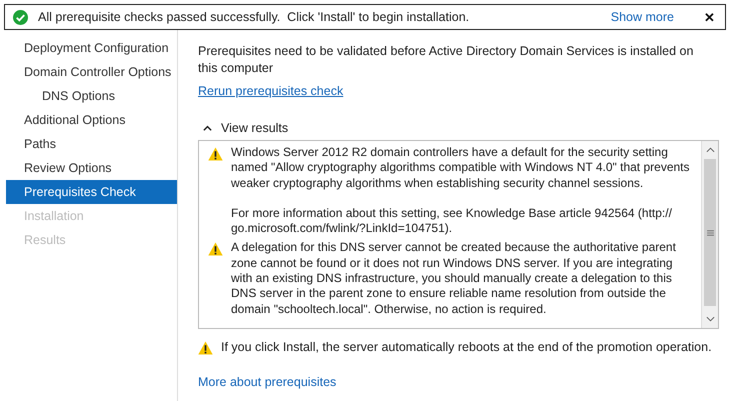  I want to click on sidebar-item: Results, so click(45, 240).